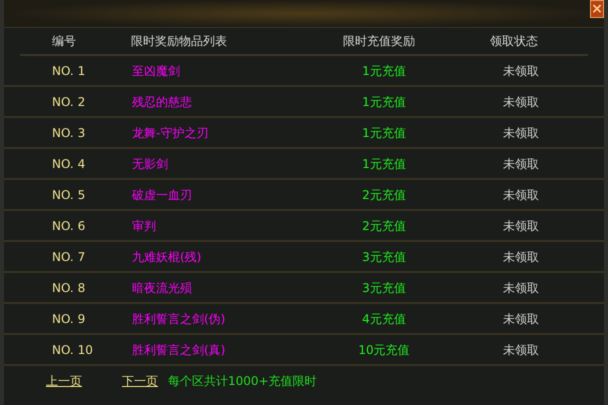 This screenshot has height=405, width=608. I want to click on next-page-link: 下一页, so click(140, 381).